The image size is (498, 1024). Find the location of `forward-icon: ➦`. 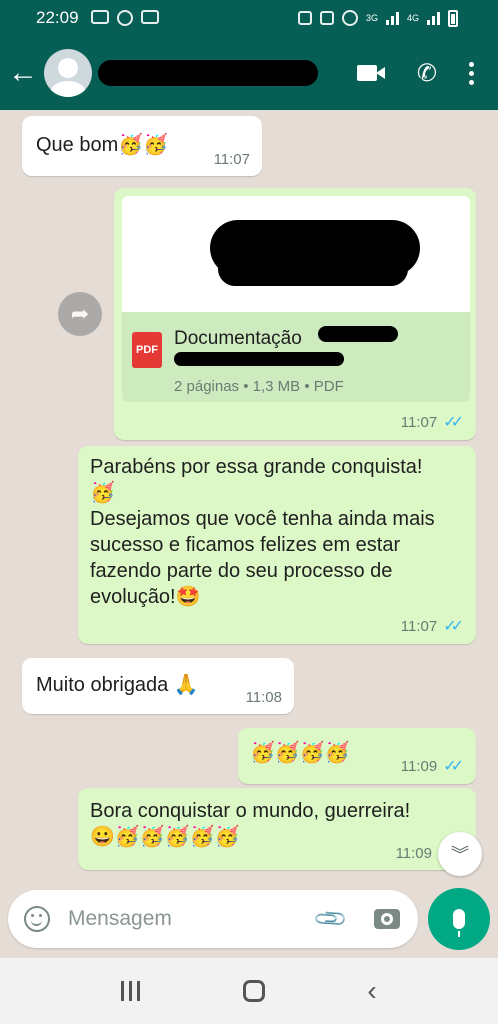

forward-icon: ➦ is located at coordinates (80, 314).